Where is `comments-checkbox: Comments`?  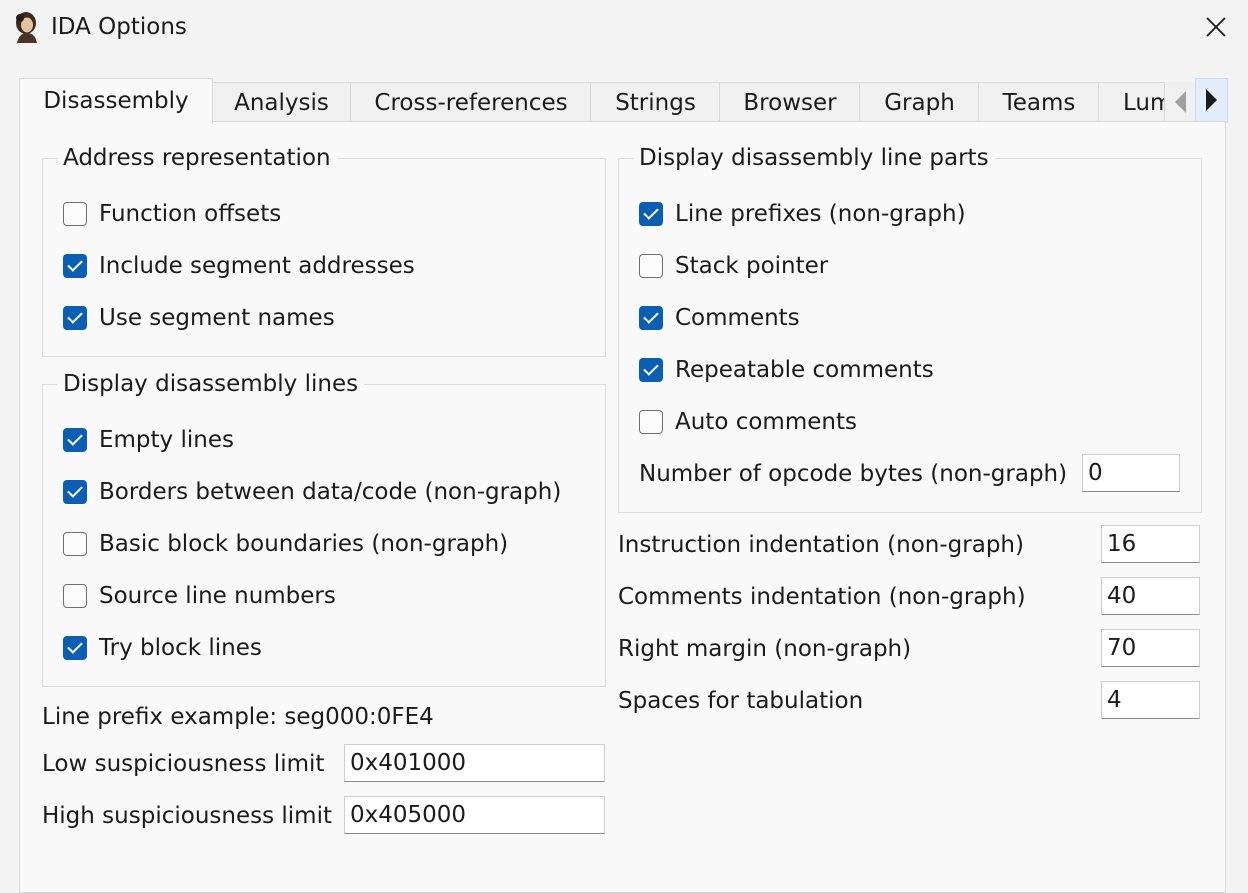
comments-checkbox: Comments is located at coordinates (719, 318).